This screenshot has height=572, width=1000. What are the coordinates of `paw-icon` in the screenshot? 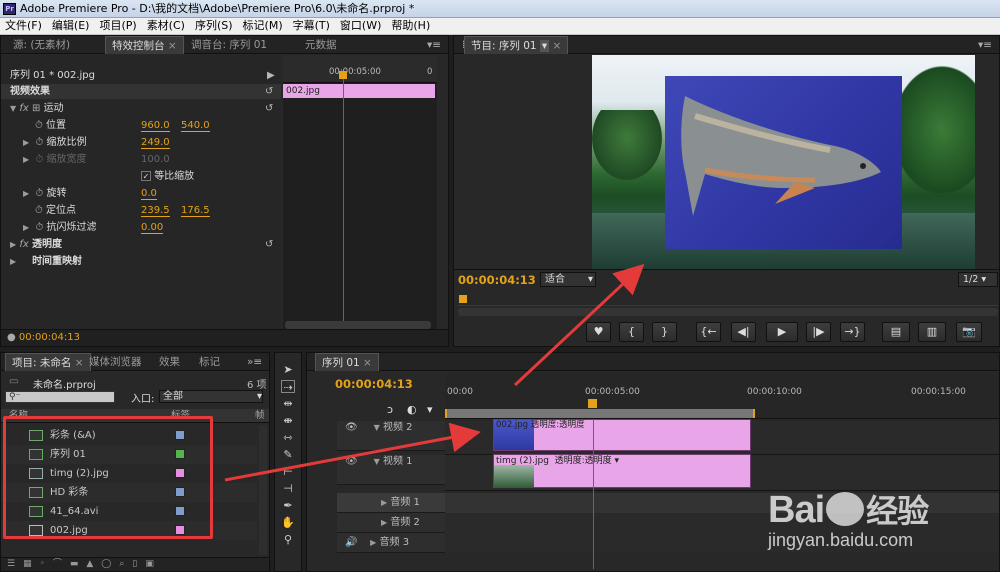 It's located at (845, 509).